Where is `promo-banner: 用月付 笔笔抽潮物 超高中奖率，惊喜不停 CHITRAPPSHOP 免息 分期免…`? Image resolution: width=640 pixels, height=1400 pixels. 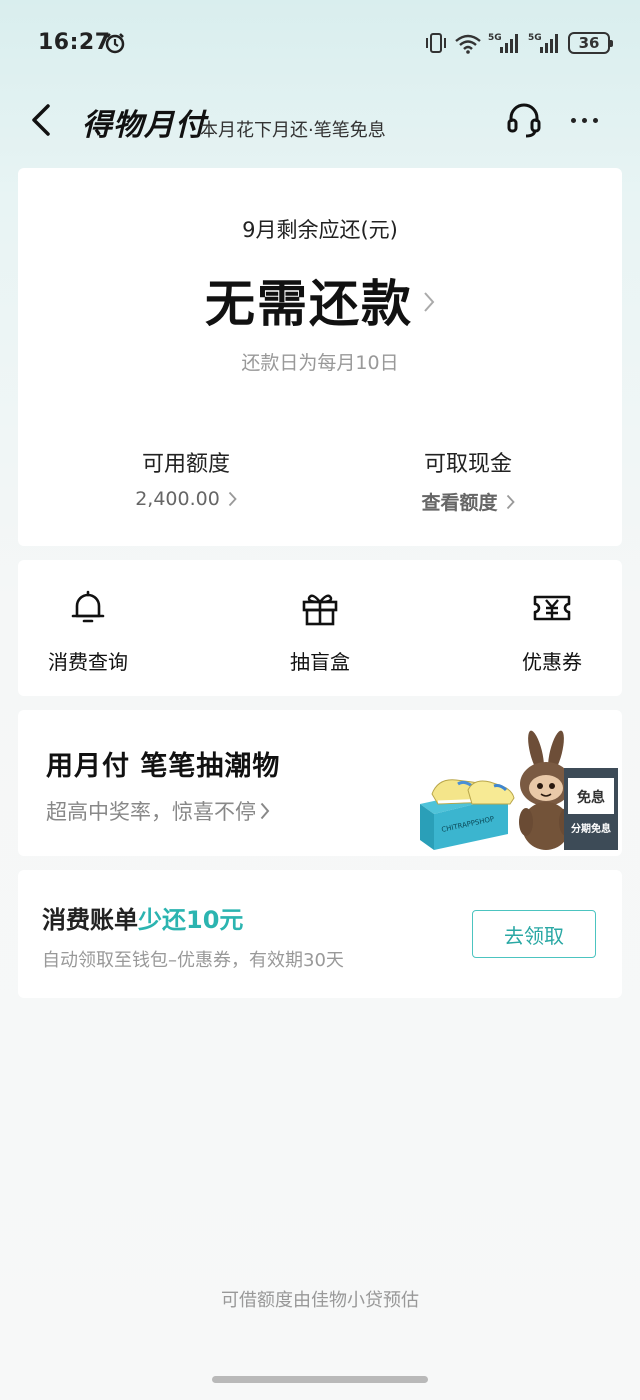 promo-banner: 用月付 笔笔抽潮物 超高中奖率，惊喜不停 CHITRAPPSHOP 免息 分期免… is located at coordinates (320, 783).